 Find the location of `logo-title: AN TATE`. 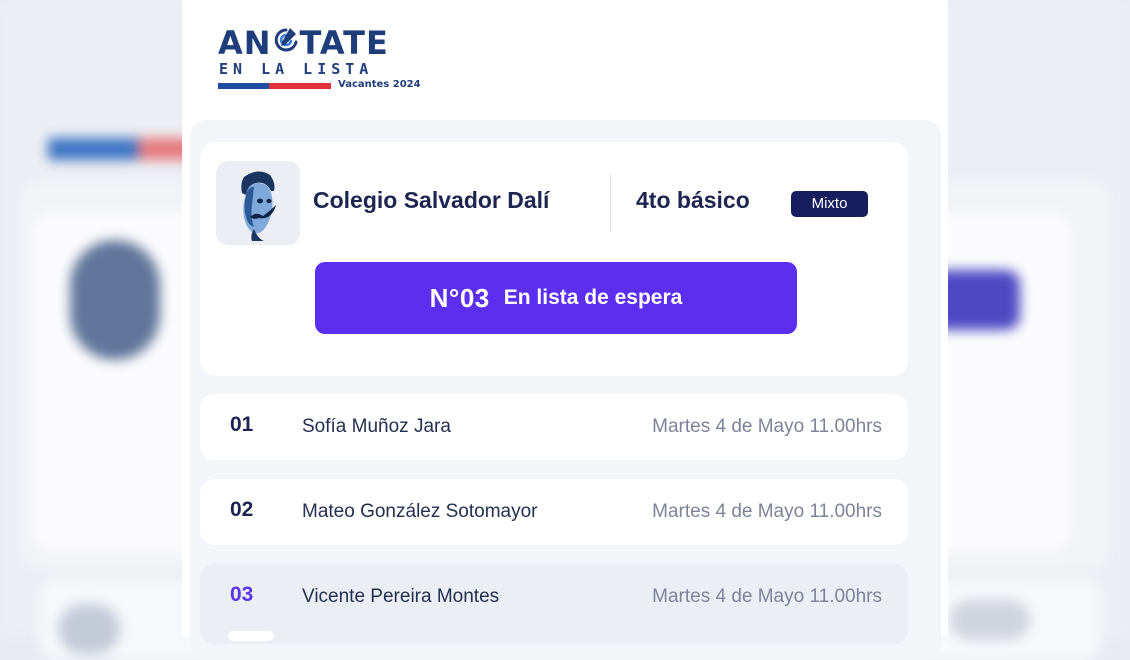

logo-title: AN TATE is located at coordinates (303, 43).